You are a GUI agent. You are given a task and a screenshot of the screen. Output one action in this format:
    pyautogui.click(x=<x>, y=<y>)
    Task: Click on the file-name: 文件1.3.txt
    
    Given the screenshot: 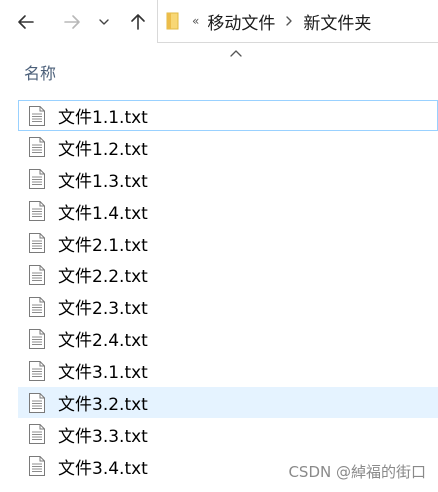 What is the action you would take?
    pyautogui.click(x=103, y=181)
    